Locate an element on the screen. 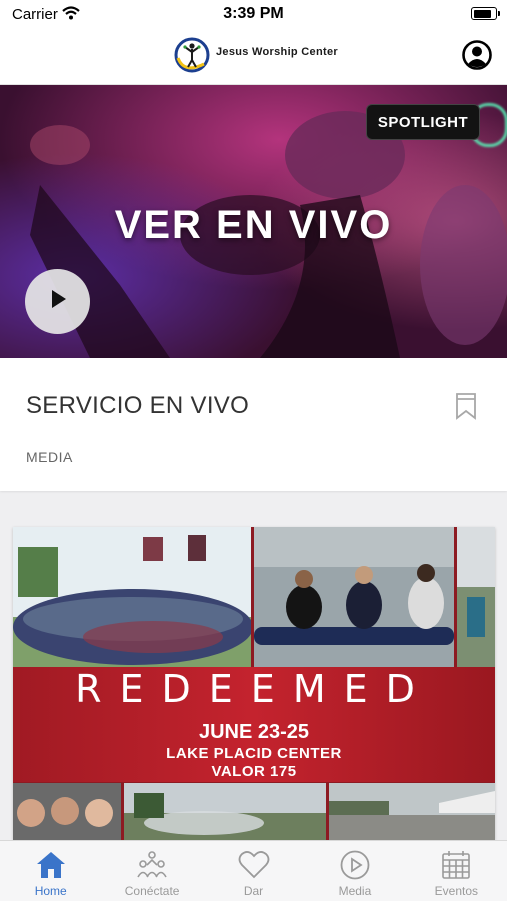 The height and width of the screenshot is (901, 507). tab-dar: Dar is located at coordinates (253, 871).